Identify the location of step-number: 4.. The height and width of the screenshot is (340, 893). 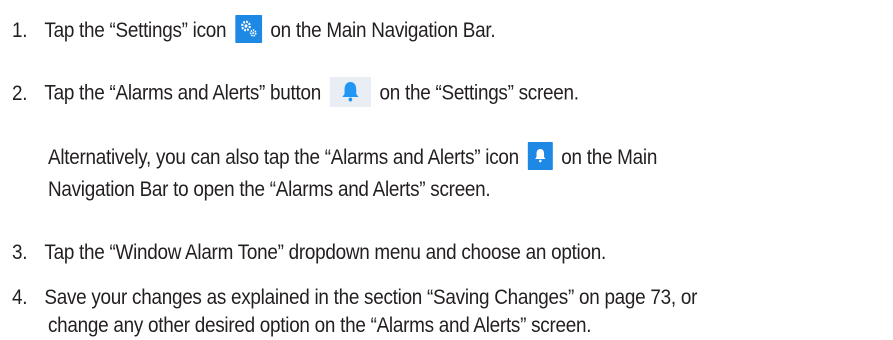
(20, 297).